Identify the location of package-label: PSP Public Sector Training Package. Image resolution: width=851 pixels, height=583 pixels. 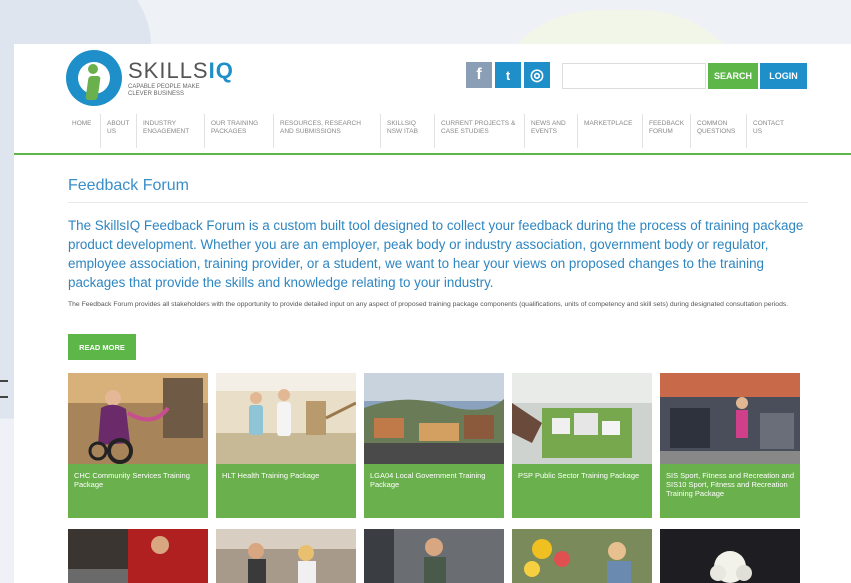
(582, 491).